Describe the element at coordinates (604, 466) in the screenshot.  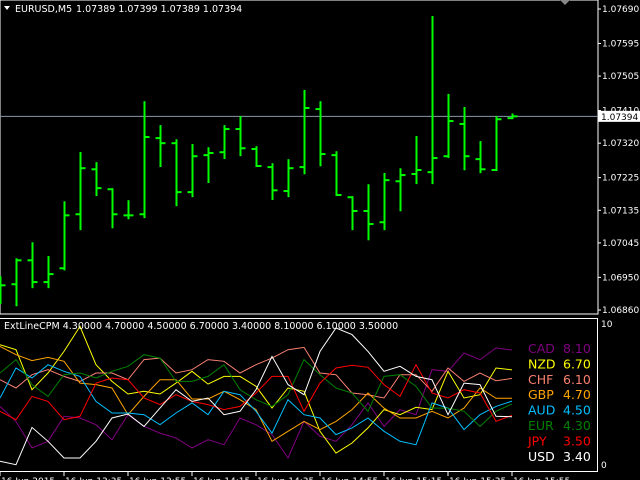
I see `indicator-ytick-0: 0` at that location.